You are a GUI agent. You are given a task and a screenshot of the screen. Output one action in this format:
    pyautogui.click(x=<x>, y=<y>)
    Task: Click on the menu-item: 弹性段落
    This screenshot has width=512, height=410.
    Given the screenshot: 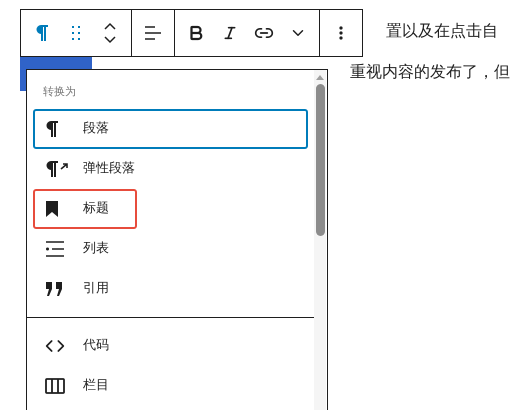 What is the action you would take?
    pyautogui.click(x=170, y=168)
    